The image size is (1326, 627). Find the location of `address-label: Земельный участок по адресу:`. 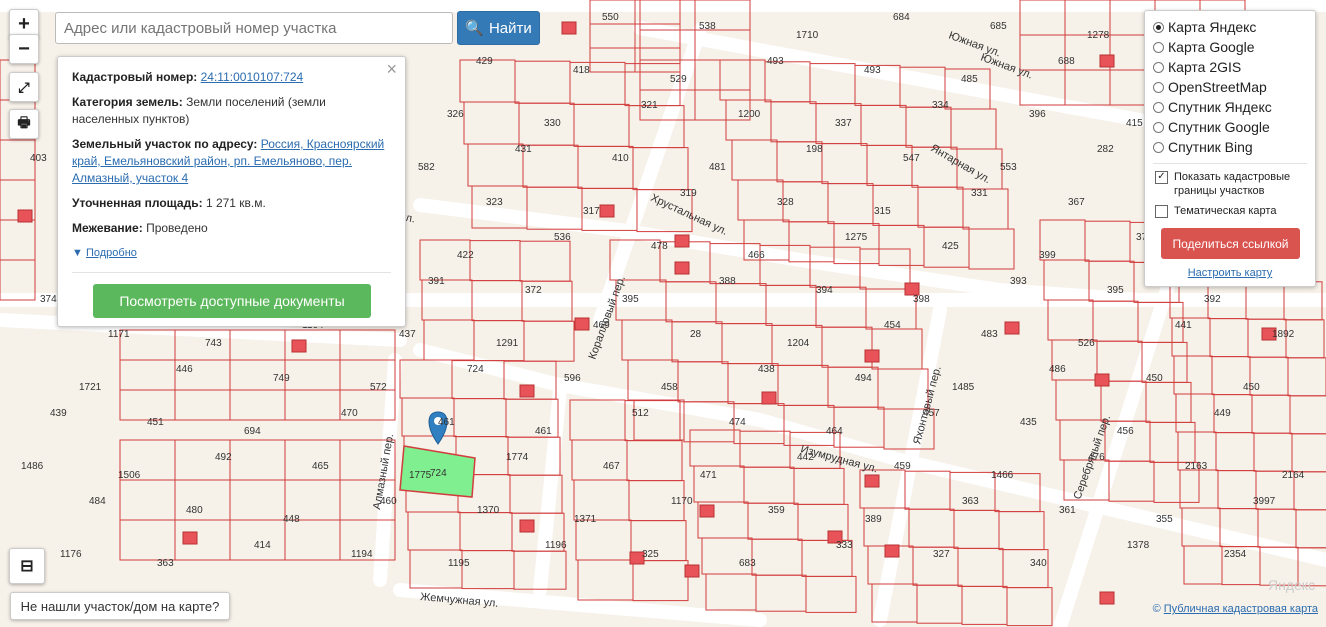

address-label: Земельный участок по адресу: is located at coordinates (165, 144).